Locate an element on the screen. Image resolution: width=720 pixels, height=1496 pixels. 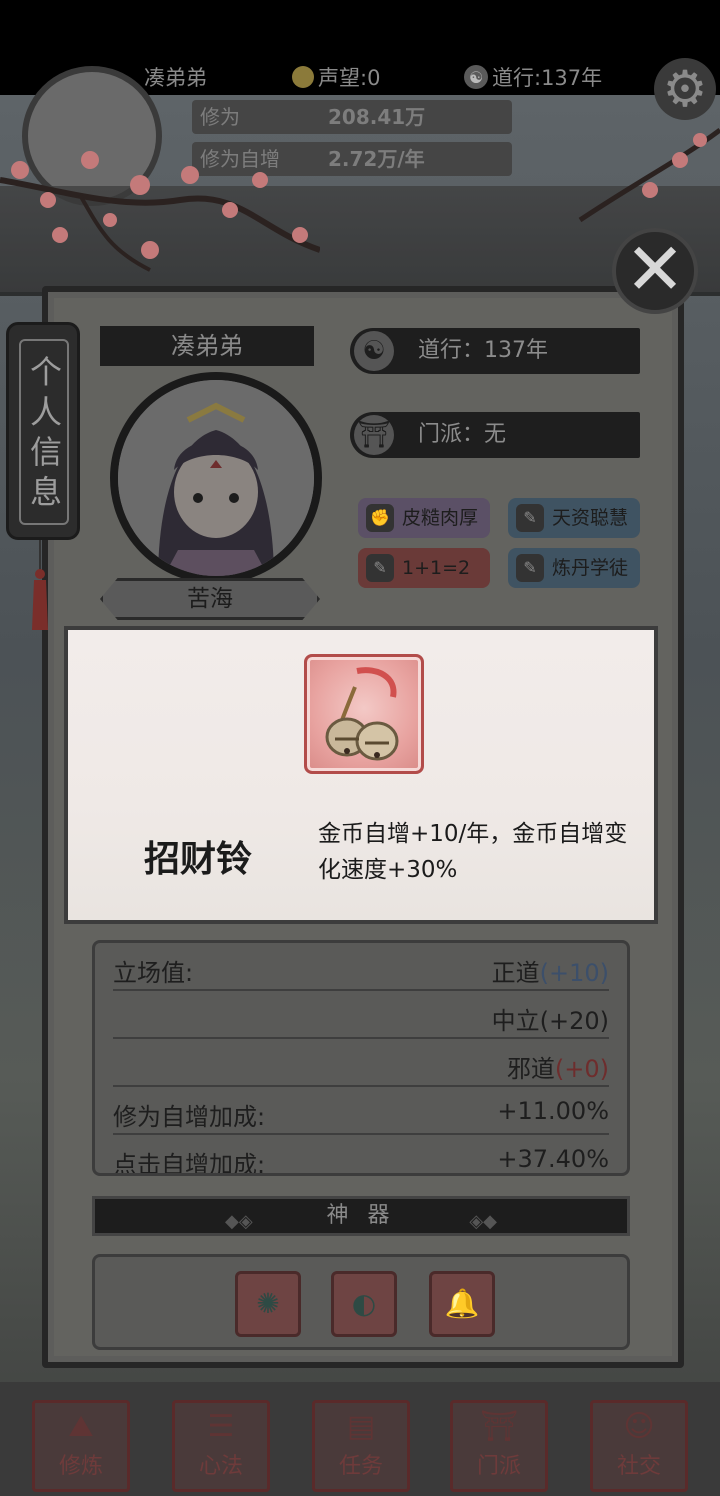
hud-player-name: 凑弟弟 is located at coordinates (175, 78).